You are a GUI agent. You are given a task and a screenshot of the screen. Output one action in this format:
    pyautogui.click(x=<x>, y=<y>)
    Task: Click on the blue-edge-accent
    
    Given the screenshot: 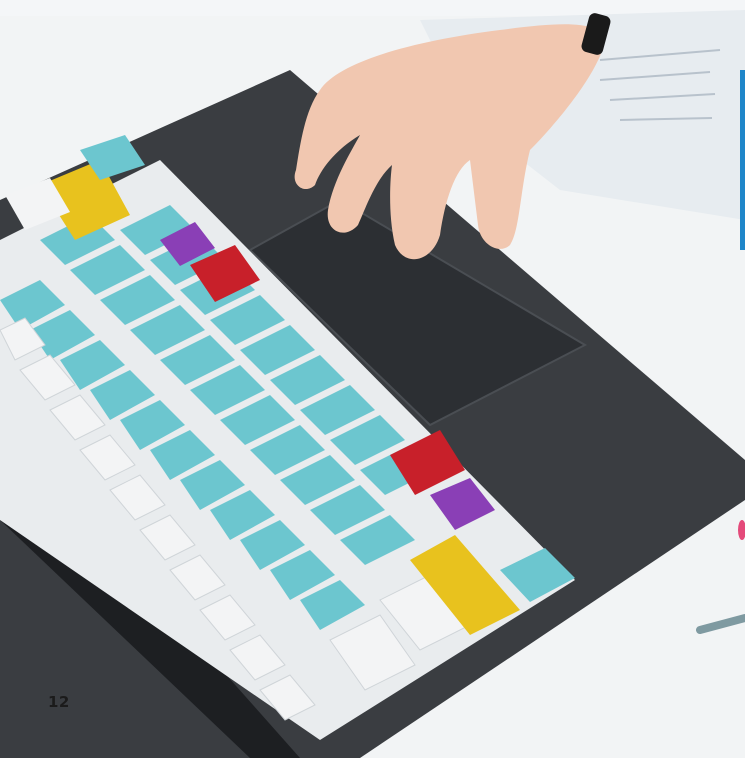 What is the action you would take?
    pyautogui.click(x=742, y=160)
    